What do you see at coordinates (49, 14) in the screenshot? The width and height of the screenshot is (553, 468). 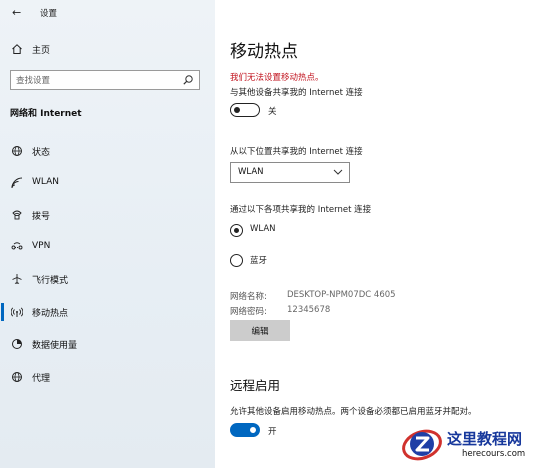 I see `window-title: 设置` at bounding box center [49, 14].